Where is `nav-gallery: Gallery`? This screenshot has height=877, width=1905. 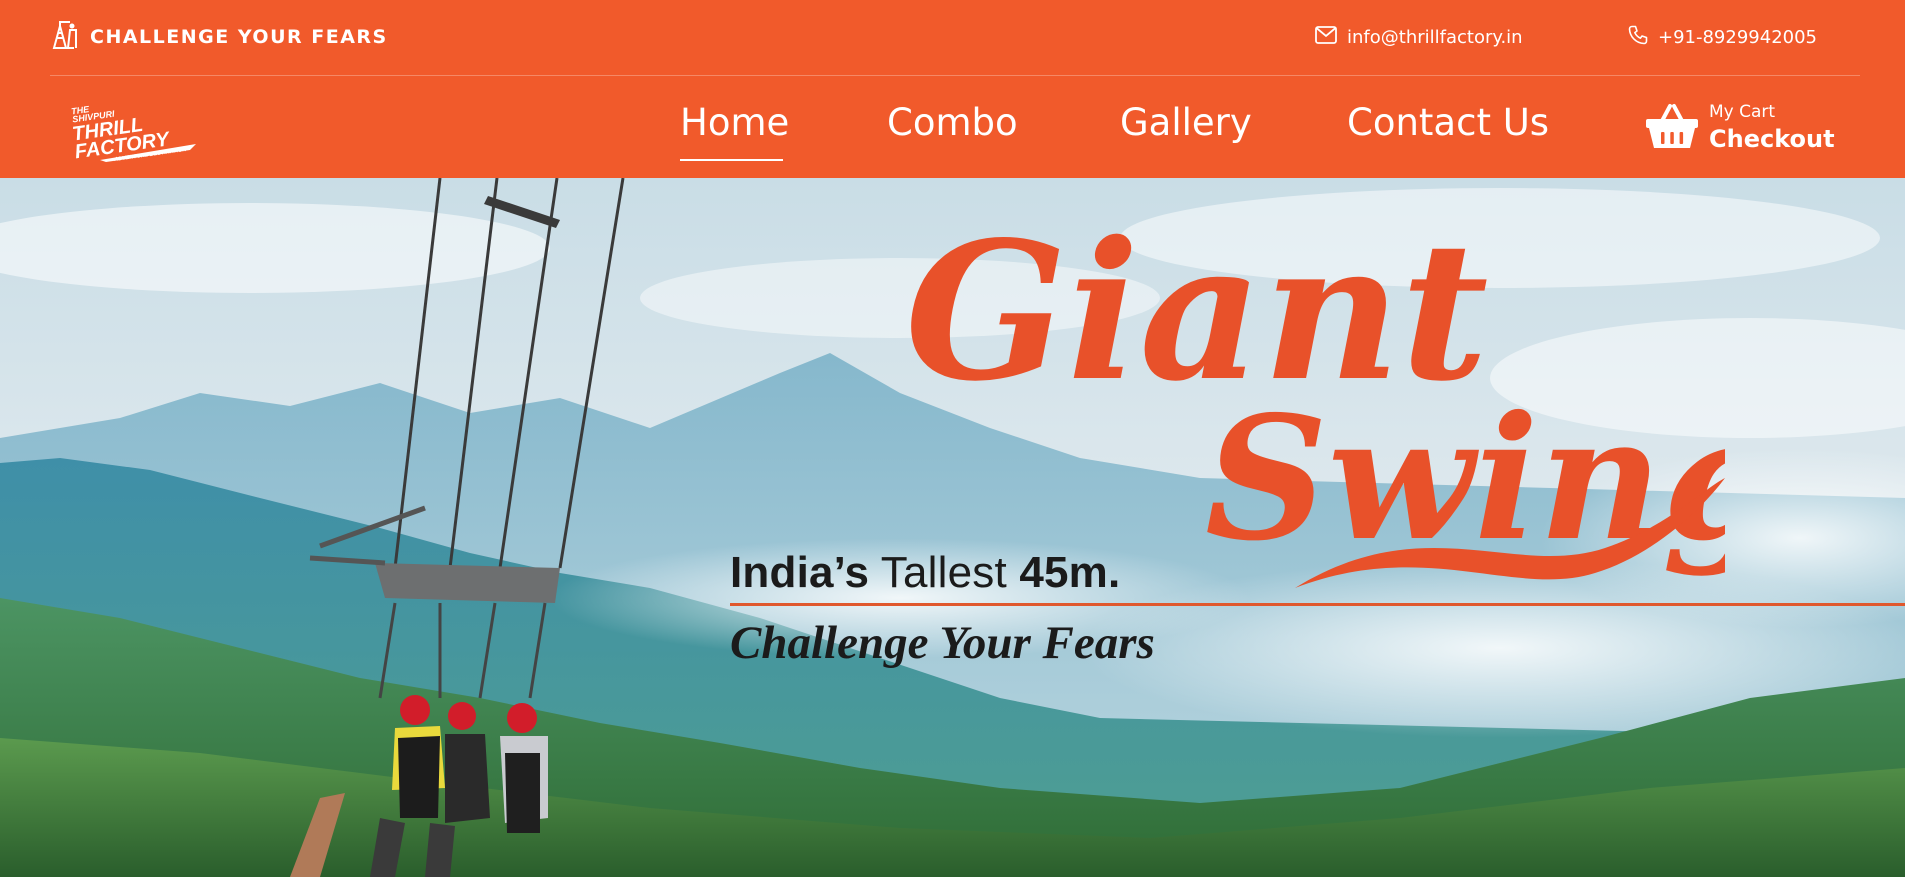 nav-gallery: Gallery is located at coordinates (1186, 123).